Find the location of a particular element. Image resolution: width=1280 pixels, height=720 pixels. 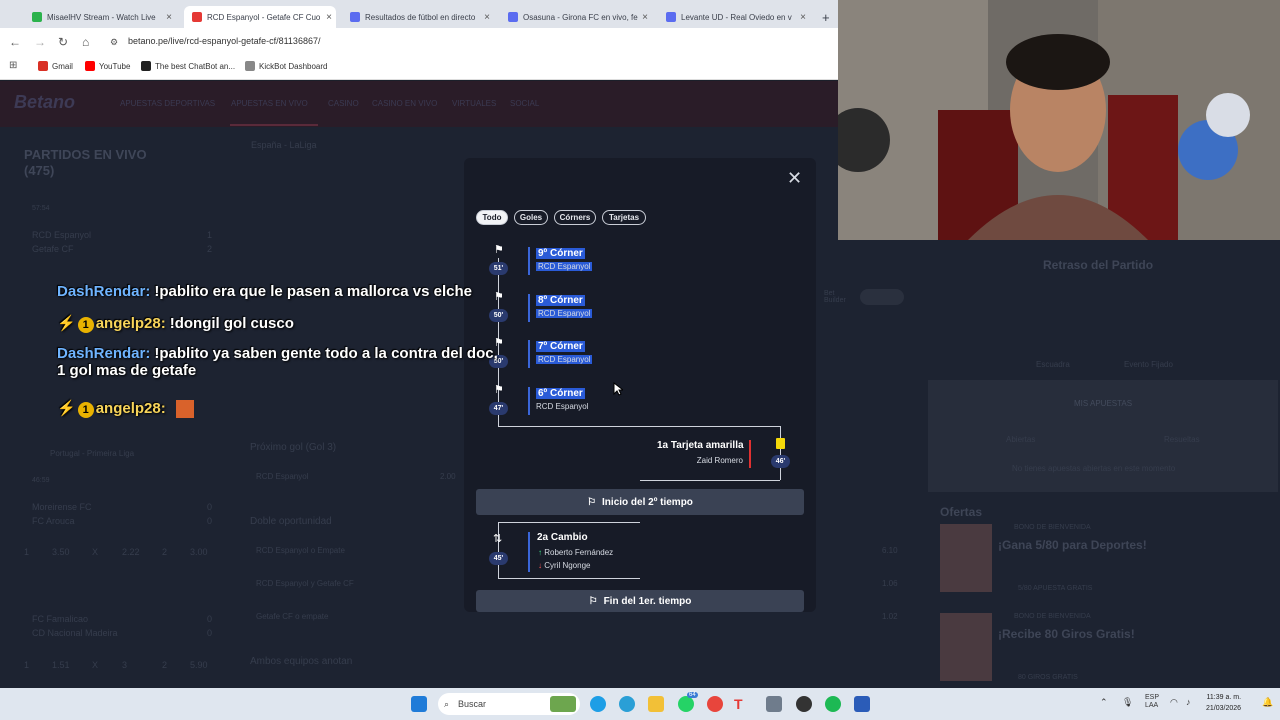

site-logo: Betano is located at coordinates (44, 102).